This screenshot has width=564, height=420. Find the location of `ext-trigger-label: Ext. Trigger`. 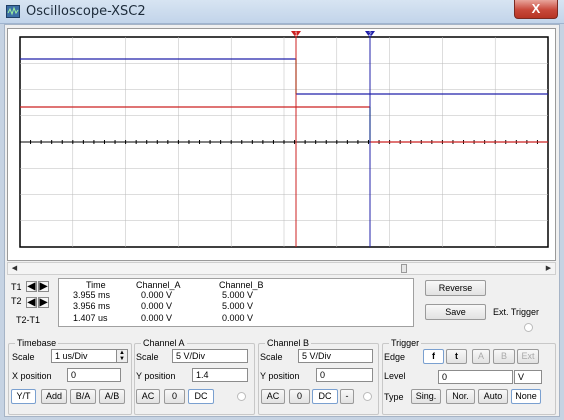

ext-trigger-label: Ext. Trigger is located at coordinates (516, 312).